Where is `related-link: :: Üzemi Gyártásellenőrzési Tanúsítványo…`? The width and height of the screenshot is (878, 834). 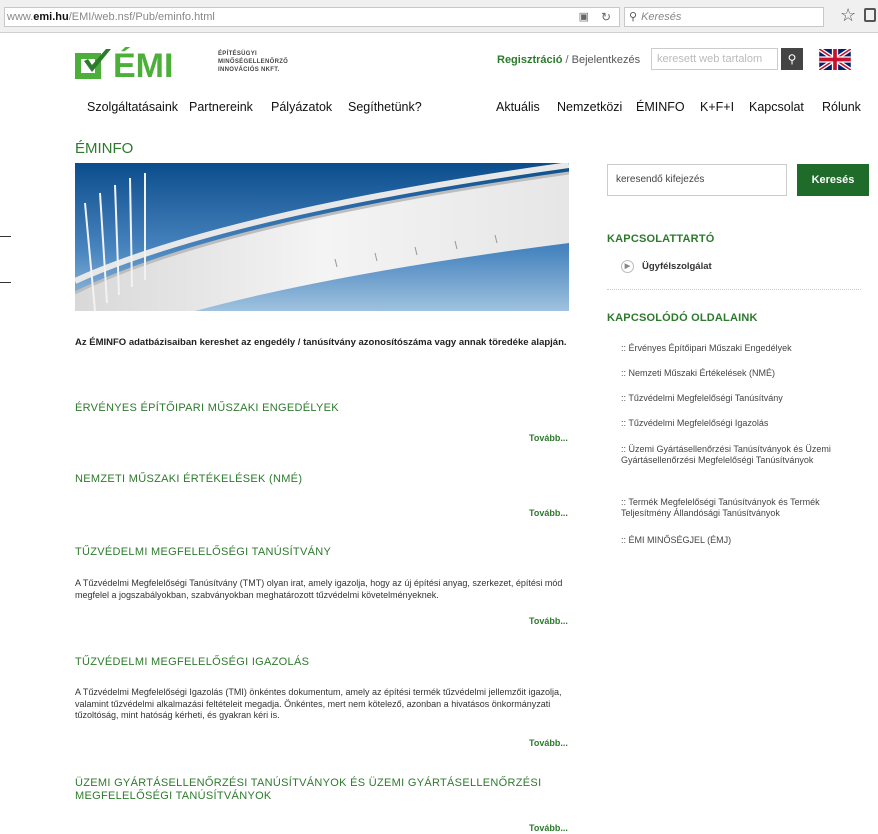
related-link: :: Üzemi Gyártásellenőrzési Tanúsítványo… is located at coordinates (741, 455).